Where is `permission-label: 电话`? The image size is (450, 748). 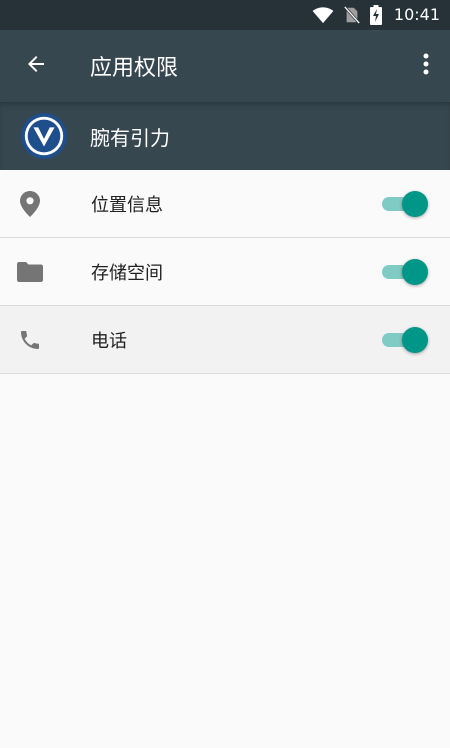
permission-label: 电话 is located at coordinates (109, 341).